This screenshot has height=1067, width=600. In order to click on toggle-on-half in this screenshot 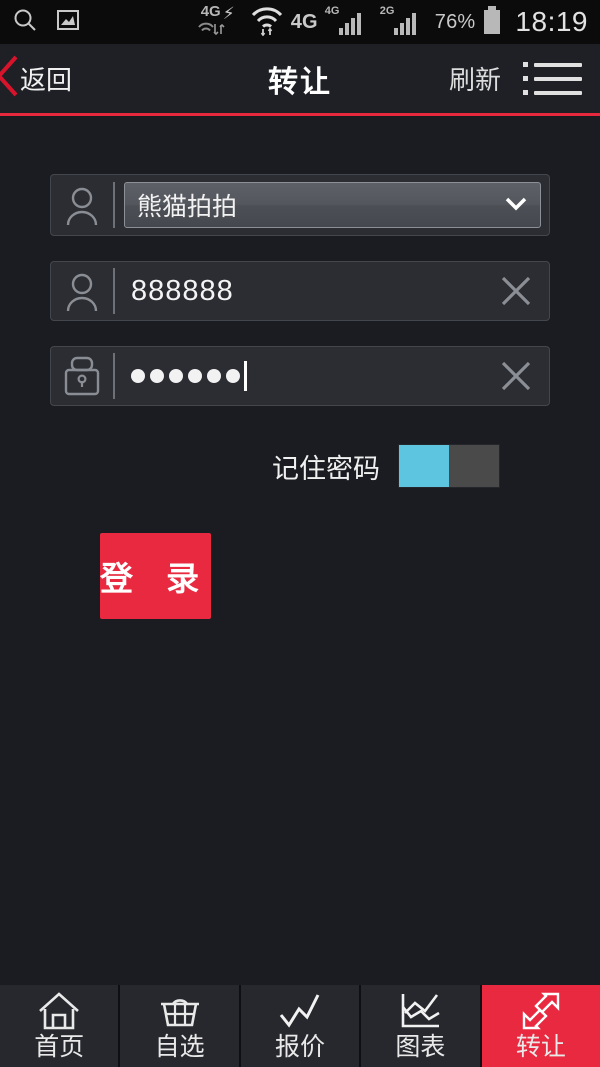, I will do `click(424, 466)`.